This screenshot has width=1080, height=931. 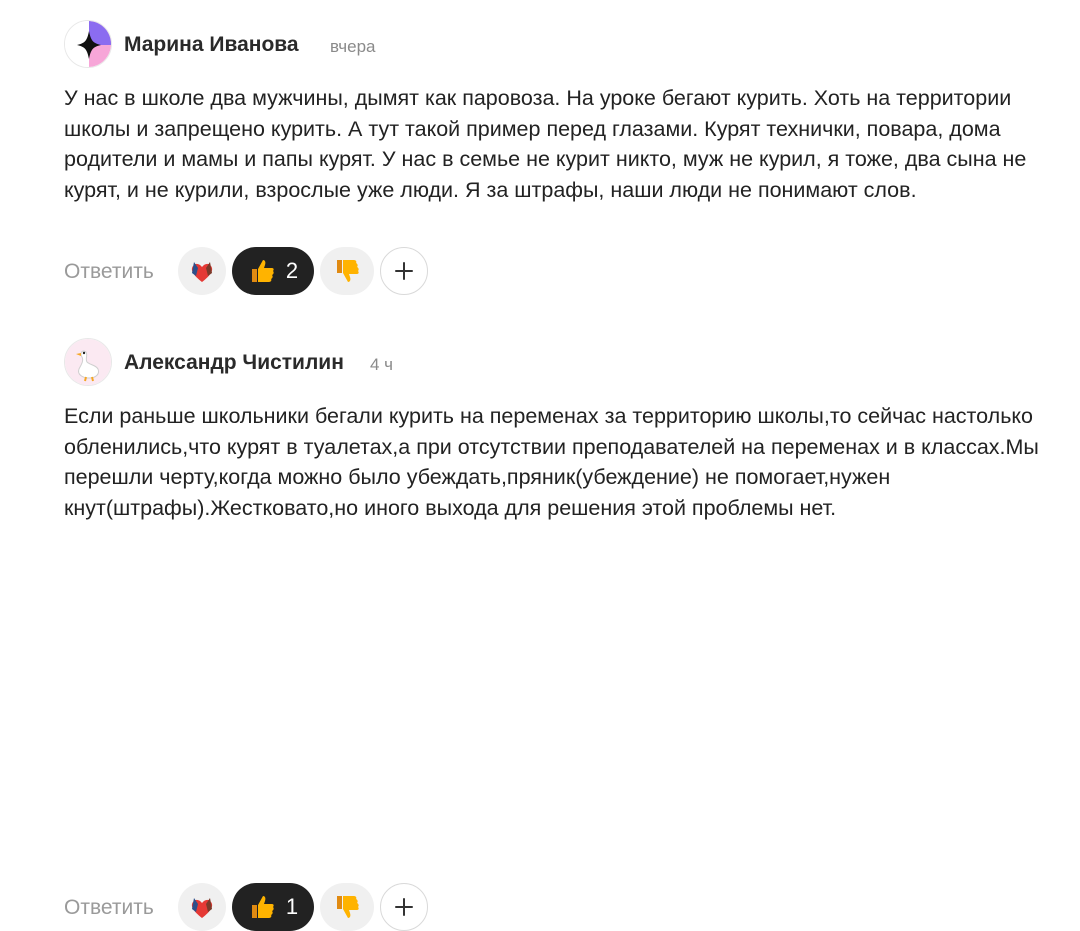 What do you see at coordinates (211, 45) in the screenshot?
I see `author-name: Марина Иванова` at bounding box center [211, 45].